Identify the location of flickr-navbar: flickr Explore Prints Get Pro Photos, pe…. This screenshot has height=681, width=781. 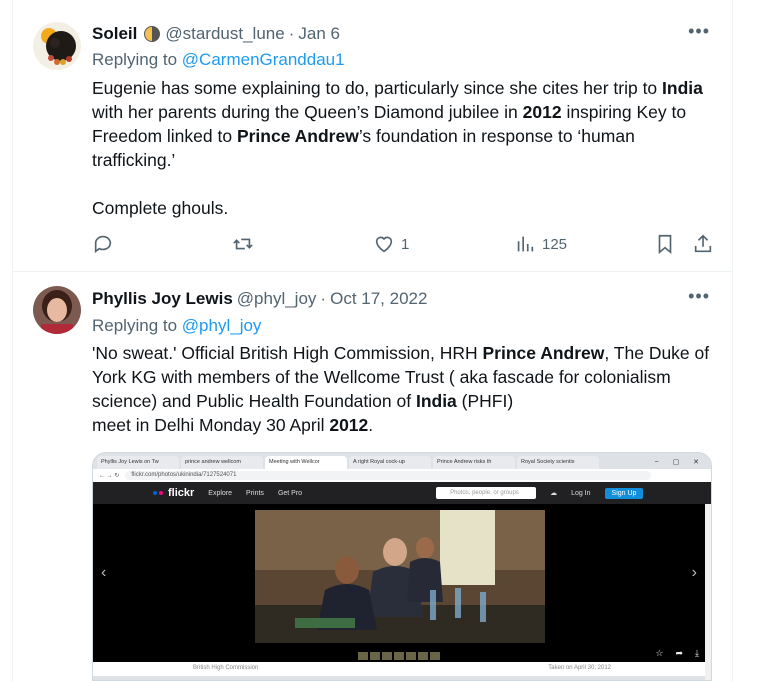
(402, 493).